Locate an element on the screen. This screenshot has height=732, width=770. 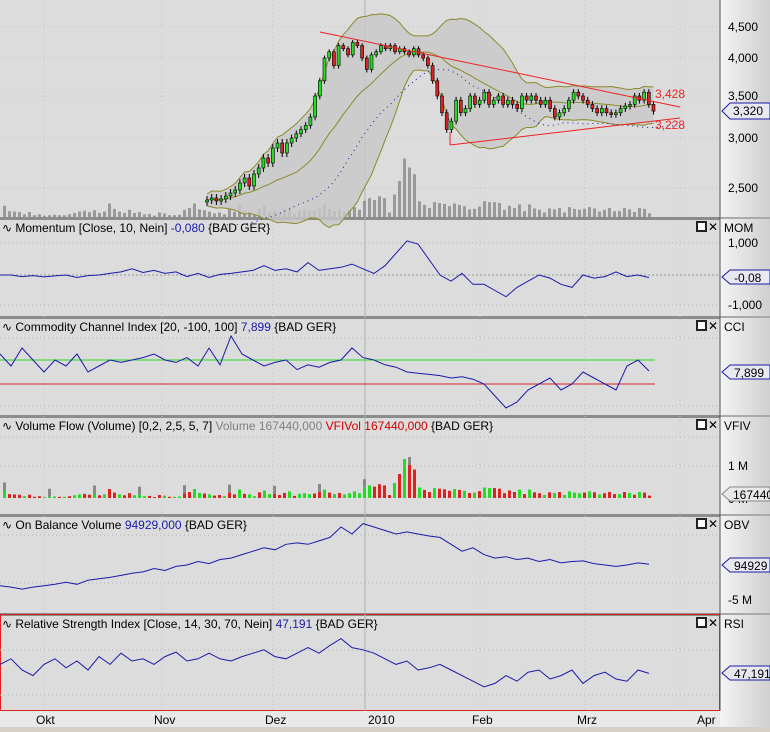
price-tick: 2,500 is located at coordinates (743, 188).